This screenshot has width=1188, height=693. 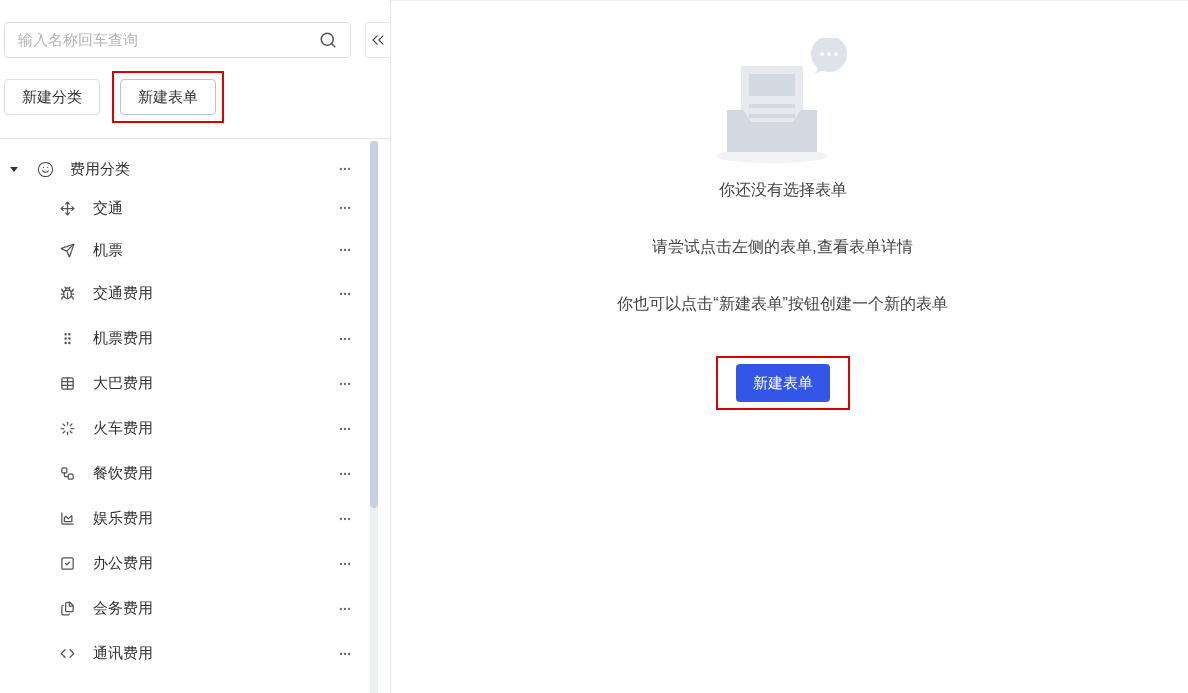 What do you see at coordinates (328, 40) in the screenshot?
I see `search-icon` at bounding box center [328, 40].